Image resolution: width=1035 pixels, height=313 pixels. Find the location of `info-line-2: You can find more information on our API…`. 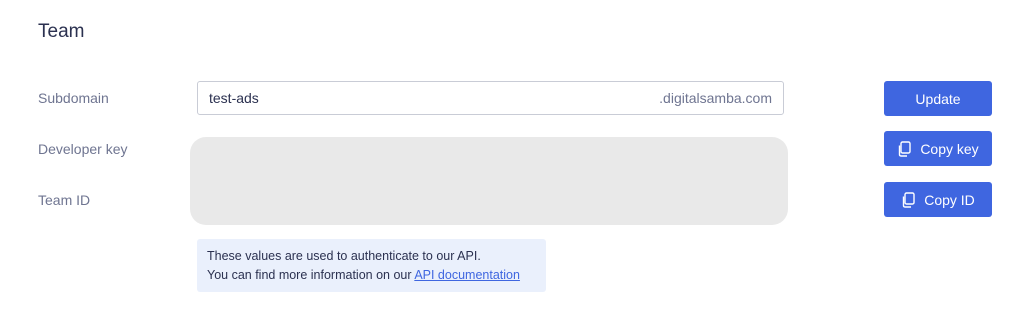

info-line-2: You can find more information on our API… is located at coordinates (371, 275).